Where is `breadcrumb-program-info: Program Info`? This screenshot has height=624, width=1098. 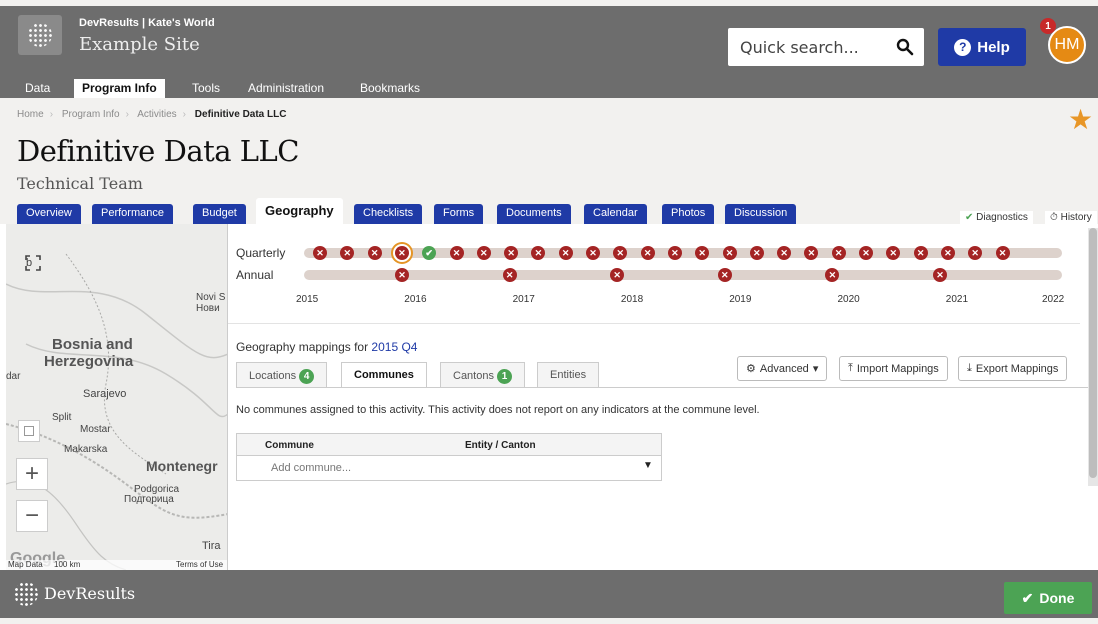
breadcrumb-program-info: Program Info is located at coordinates (91, 114).